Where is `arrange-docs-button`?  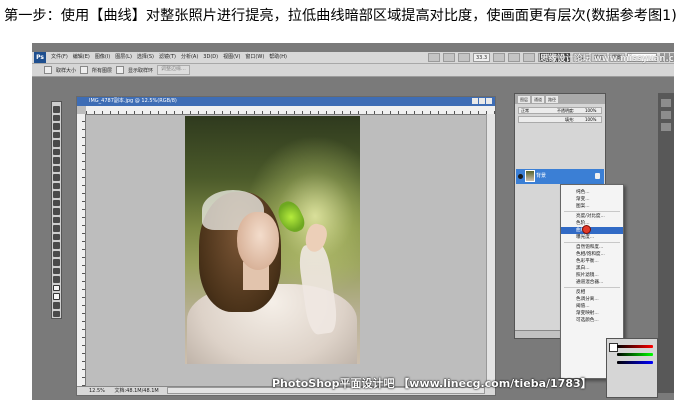
arrange-docs-button is located at coordinates (529, 57).